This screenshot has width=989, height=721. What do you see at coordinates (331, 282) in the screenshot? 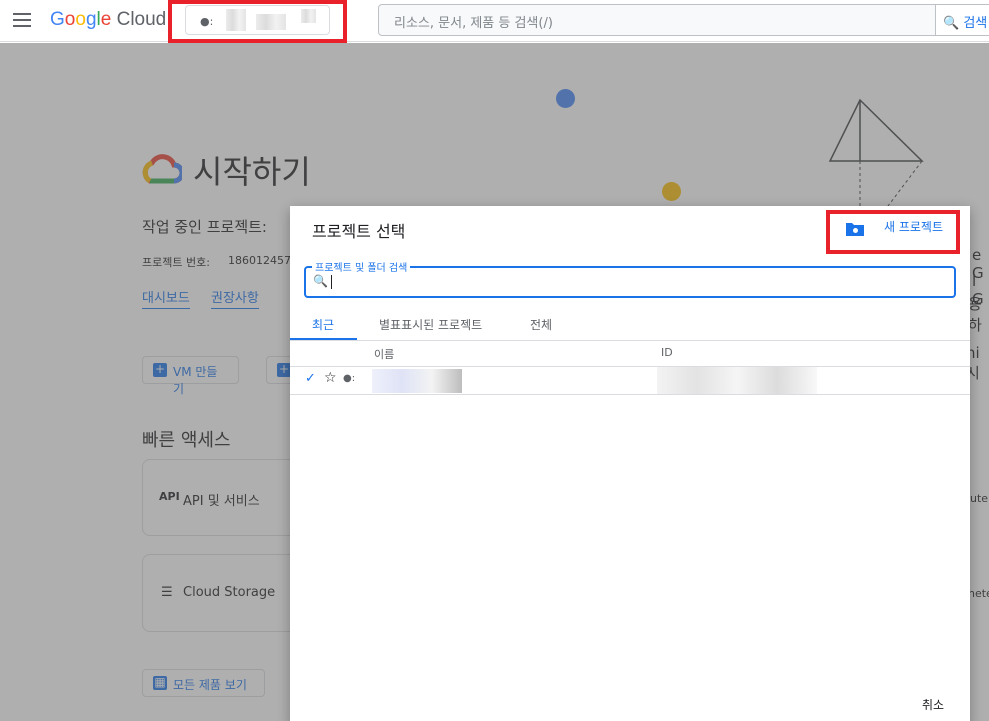
I see `text-caret` at bounding box center [331, 282].